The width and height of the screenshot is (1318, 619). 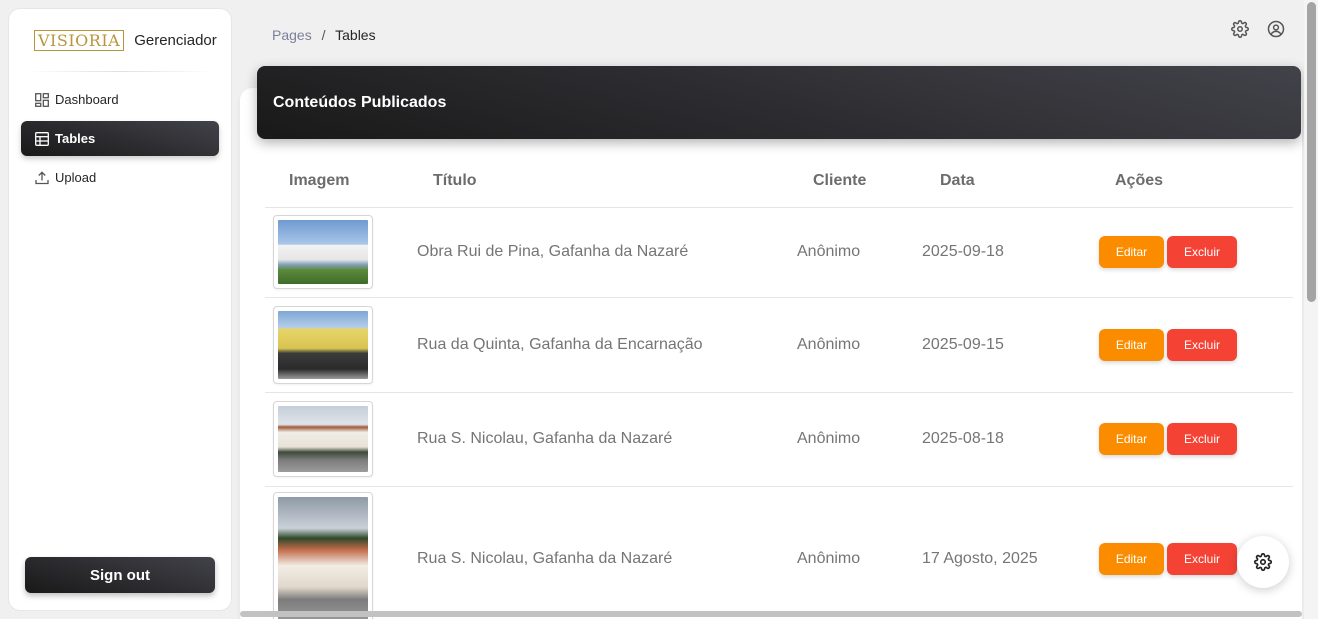 I want to click on sidebar-item-dashboard: Dashboard, so click(x=120, y=99).